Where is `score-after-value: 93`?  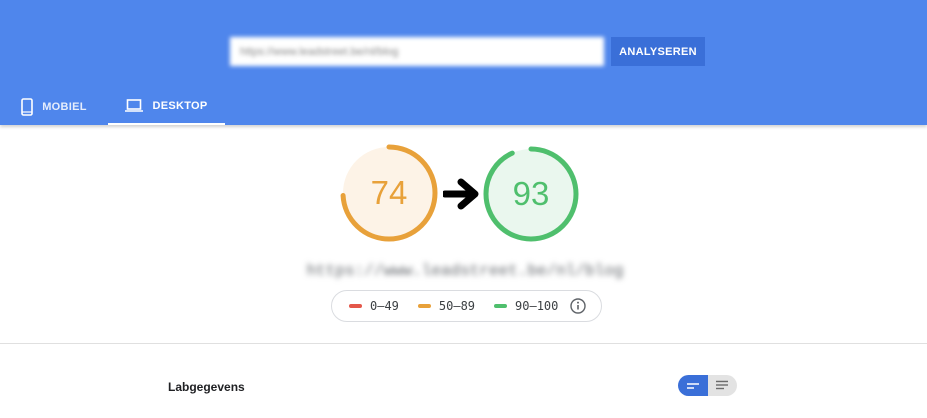 score-after-value: 93 is located at coordinates (531, 193).